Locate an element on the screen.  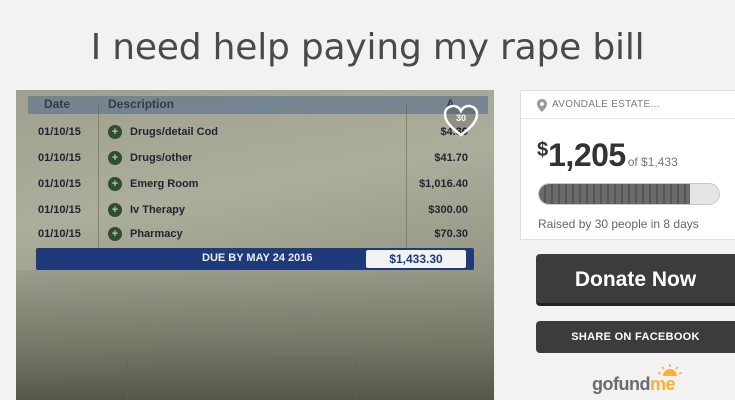
progress-bar is located at coordinates (629, 194).